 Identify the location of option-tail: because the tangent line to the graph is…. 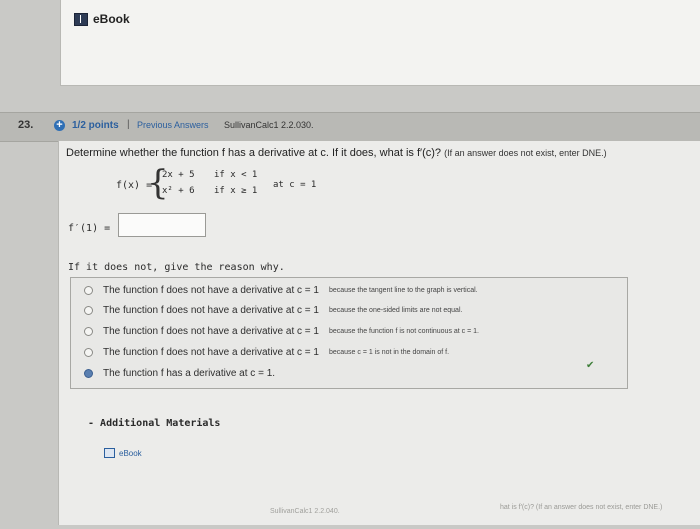
(403, 290).